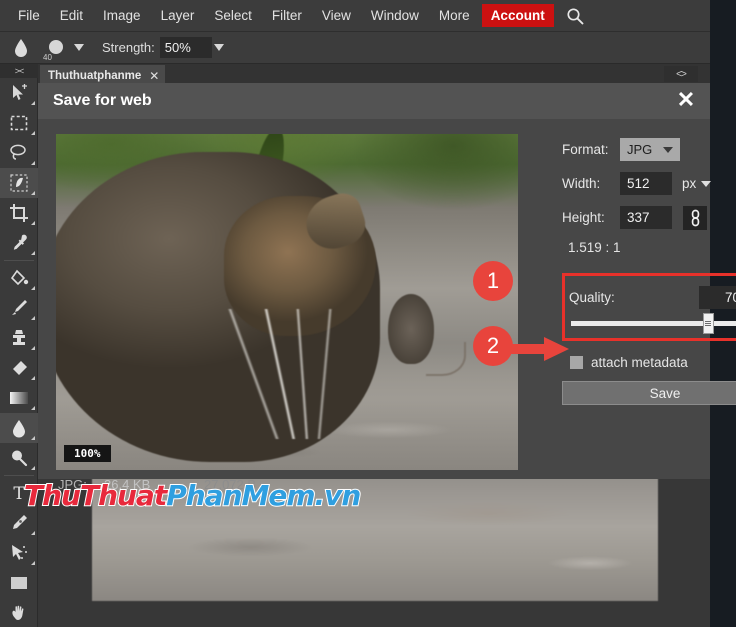  What do you see at coordinates (19, 398) in the screenshot?
I see `gradient-tool-icon` at bounding box center [19, 398].